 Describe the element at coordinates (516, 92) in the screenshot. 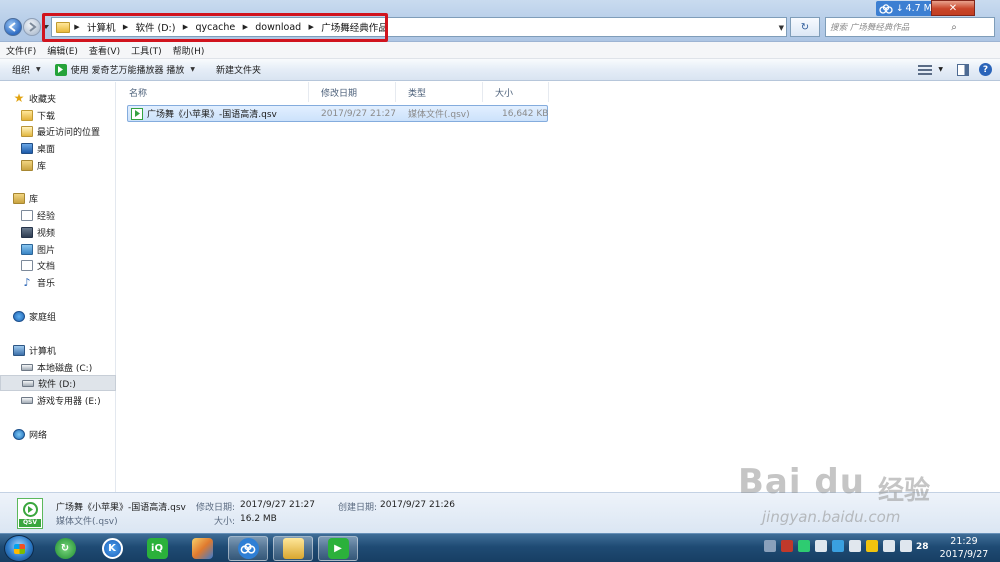

I see `column-header-size: 大小` at that location.